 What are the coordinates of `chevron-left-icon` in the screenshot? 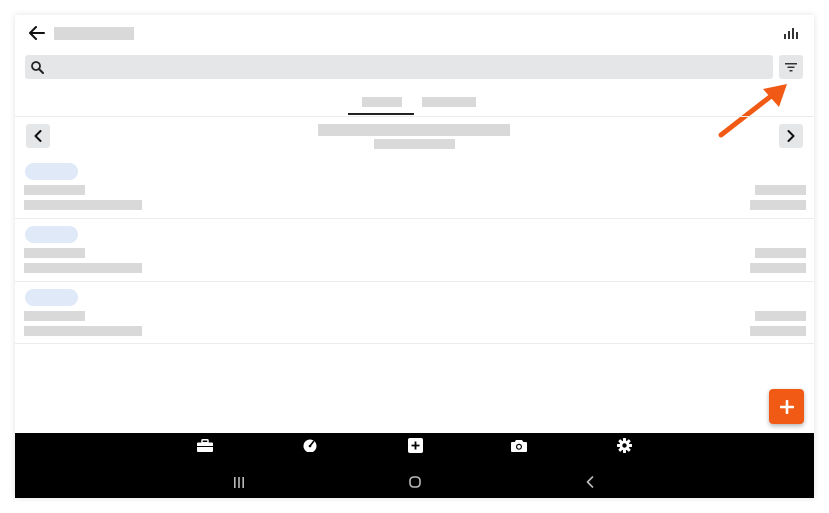 It's located at (38, 136).